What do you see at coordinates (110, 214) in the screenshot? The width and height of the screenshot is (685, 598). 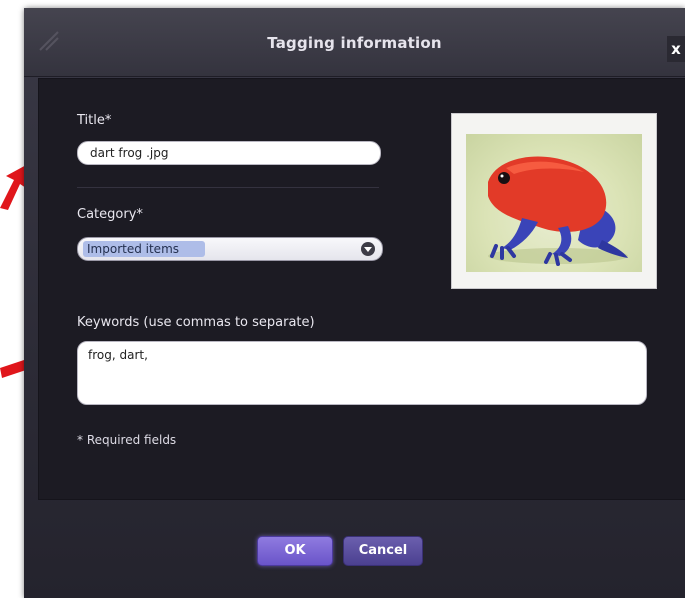 I see `category-label: Category*` at bounding box center [110, 214].